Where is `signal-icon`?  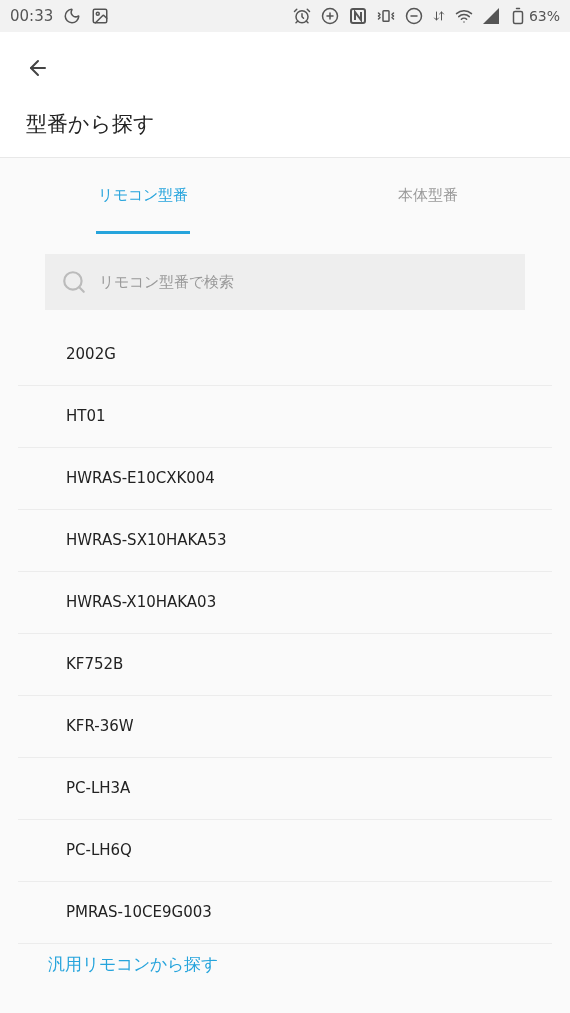 signal-icon is located at coordinates (490, 16).